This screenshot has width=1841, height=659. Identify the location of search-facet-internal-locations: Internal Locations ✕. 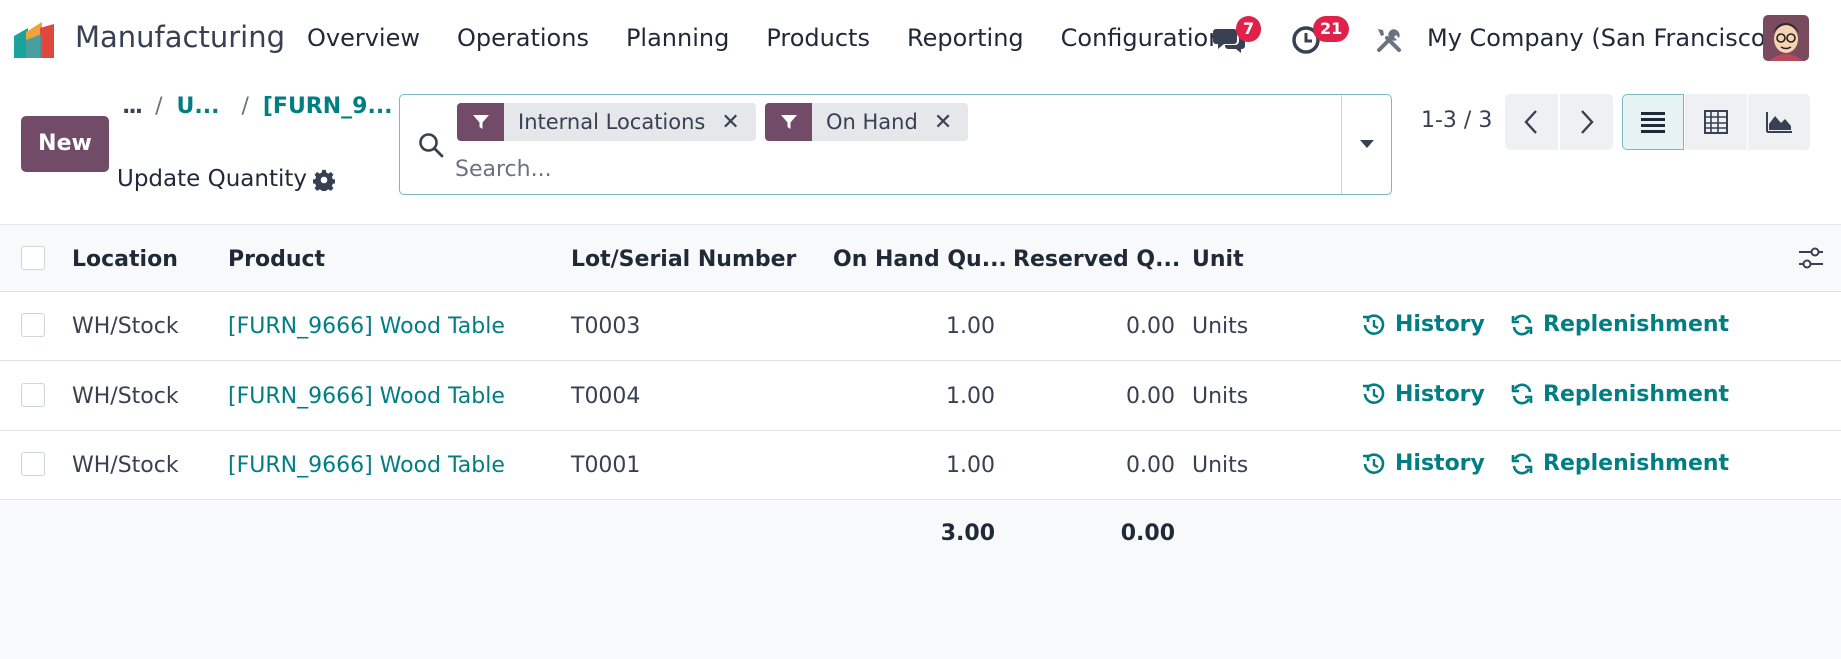
(606, 122).